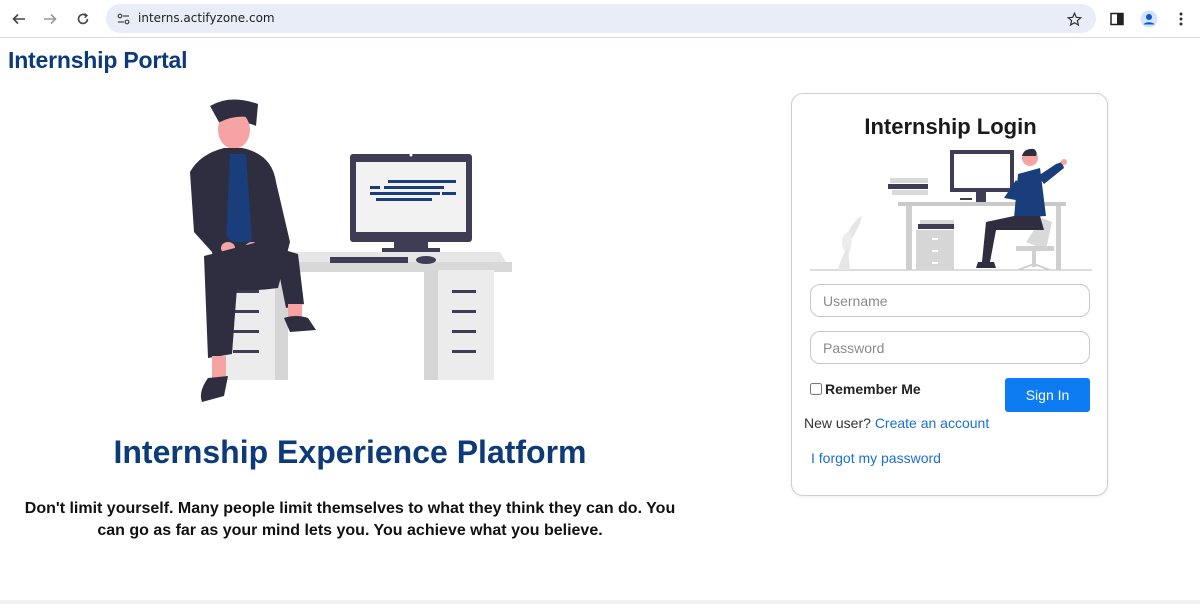 The height and width of the screenshot is (604, 1200). Describe the element at coordinates (873, 389) in the screenshot. I see `remember-me-label: Remember Me` at that location.